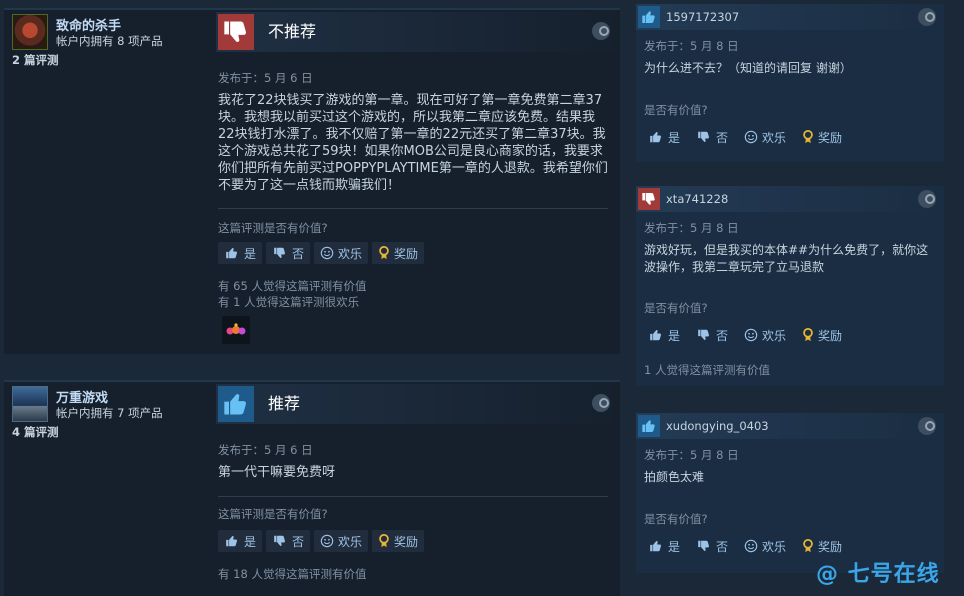  Describe the element at coordinates (273, 514) in the screenshot. I see `helpful-question: 这篇评测是否有价值?` at that location.